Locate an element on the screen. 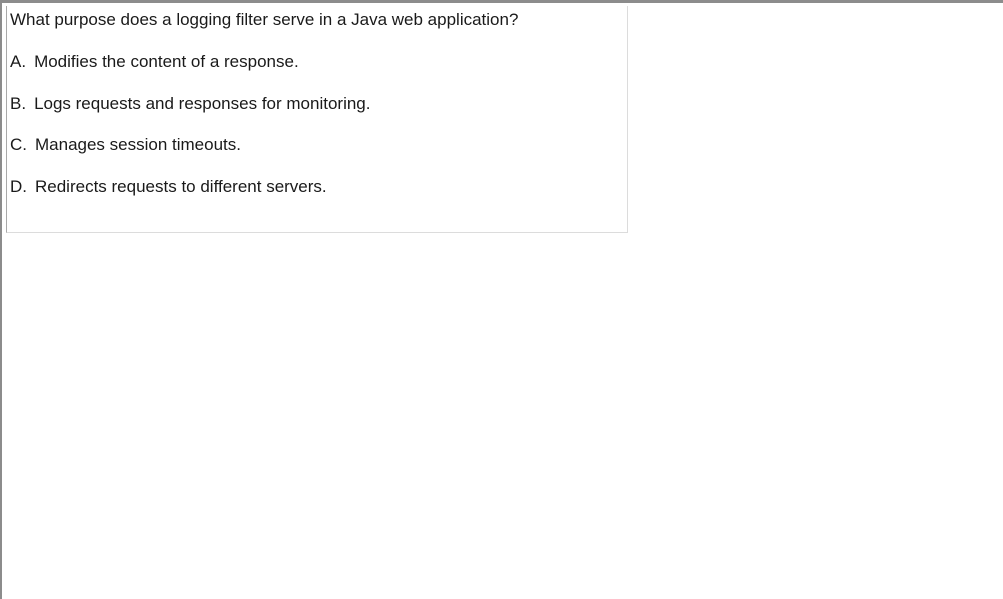  option-text: Manages session timeouts. is located at coordinates (138, 144).